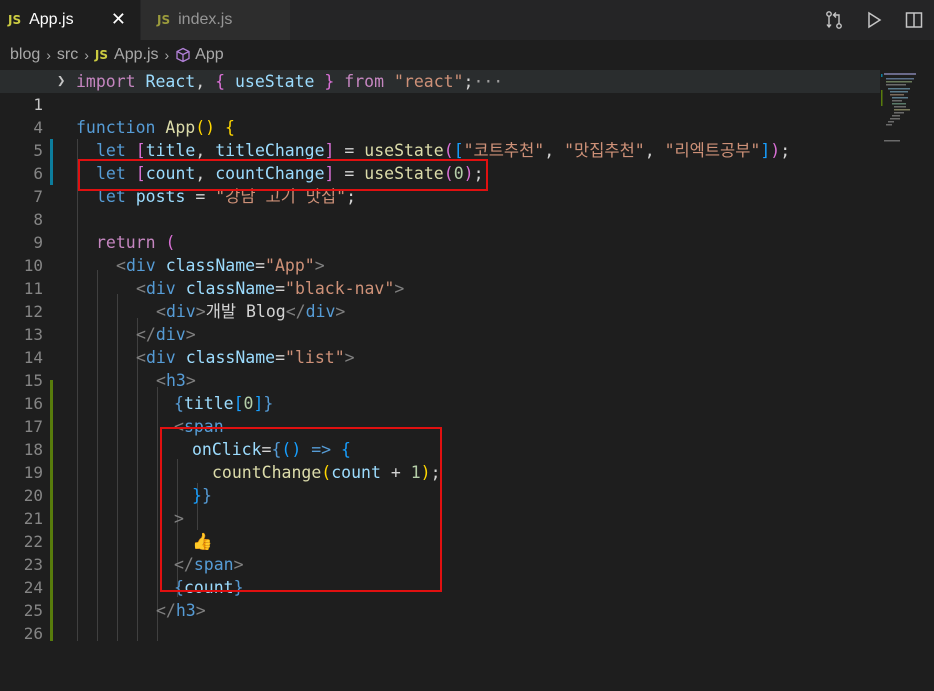 This screenshot has width=934, height=691. I want to click on run-icon, so click(874, 20).